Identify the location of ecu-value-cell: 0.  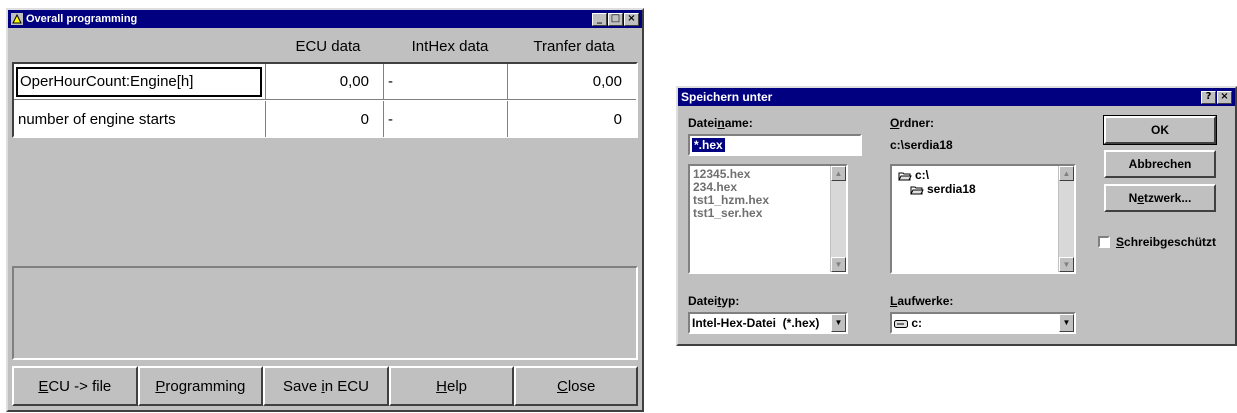
(325, 119).